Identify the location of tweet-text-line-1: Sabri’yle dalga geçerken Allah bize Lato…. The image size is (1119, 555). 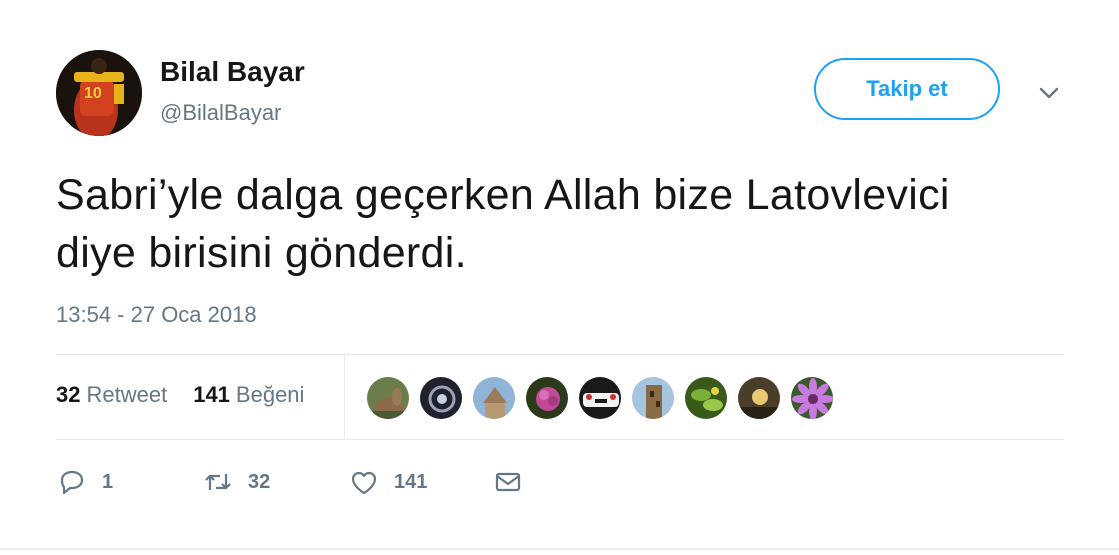
(503, 195).